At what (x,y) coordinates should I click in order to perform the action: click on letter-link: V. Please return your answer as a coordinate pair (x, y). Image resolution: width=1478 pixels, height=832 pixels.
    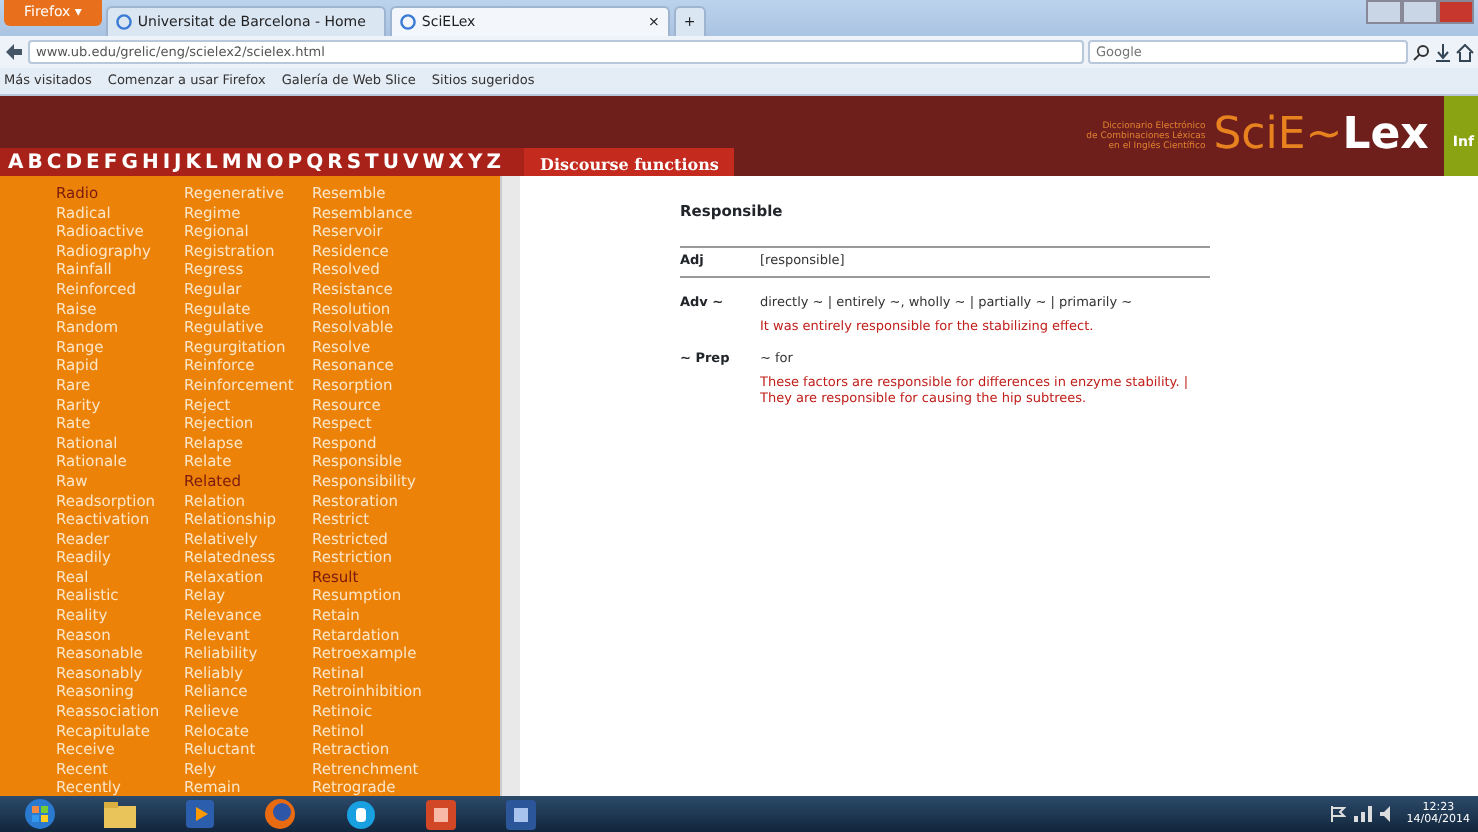
    Looking at the image, I should click on (410, 162).